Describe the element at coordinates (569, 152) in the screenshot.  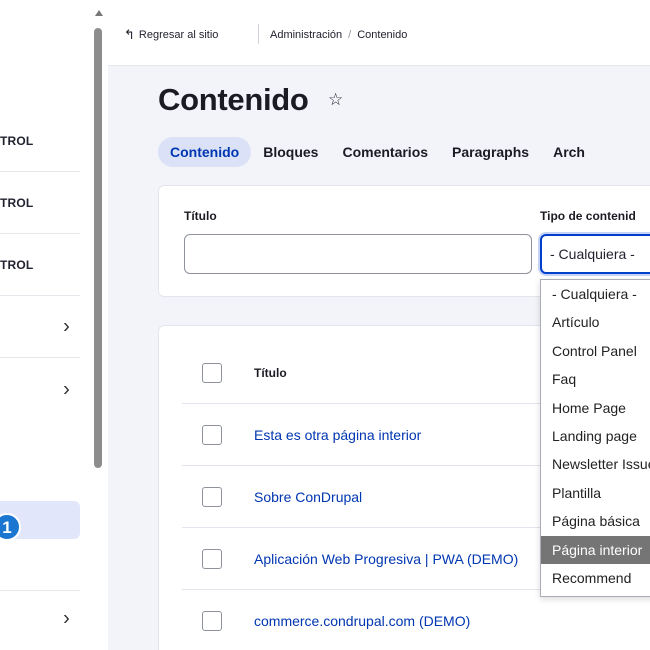
I see `tab-files: Arch` at that location.